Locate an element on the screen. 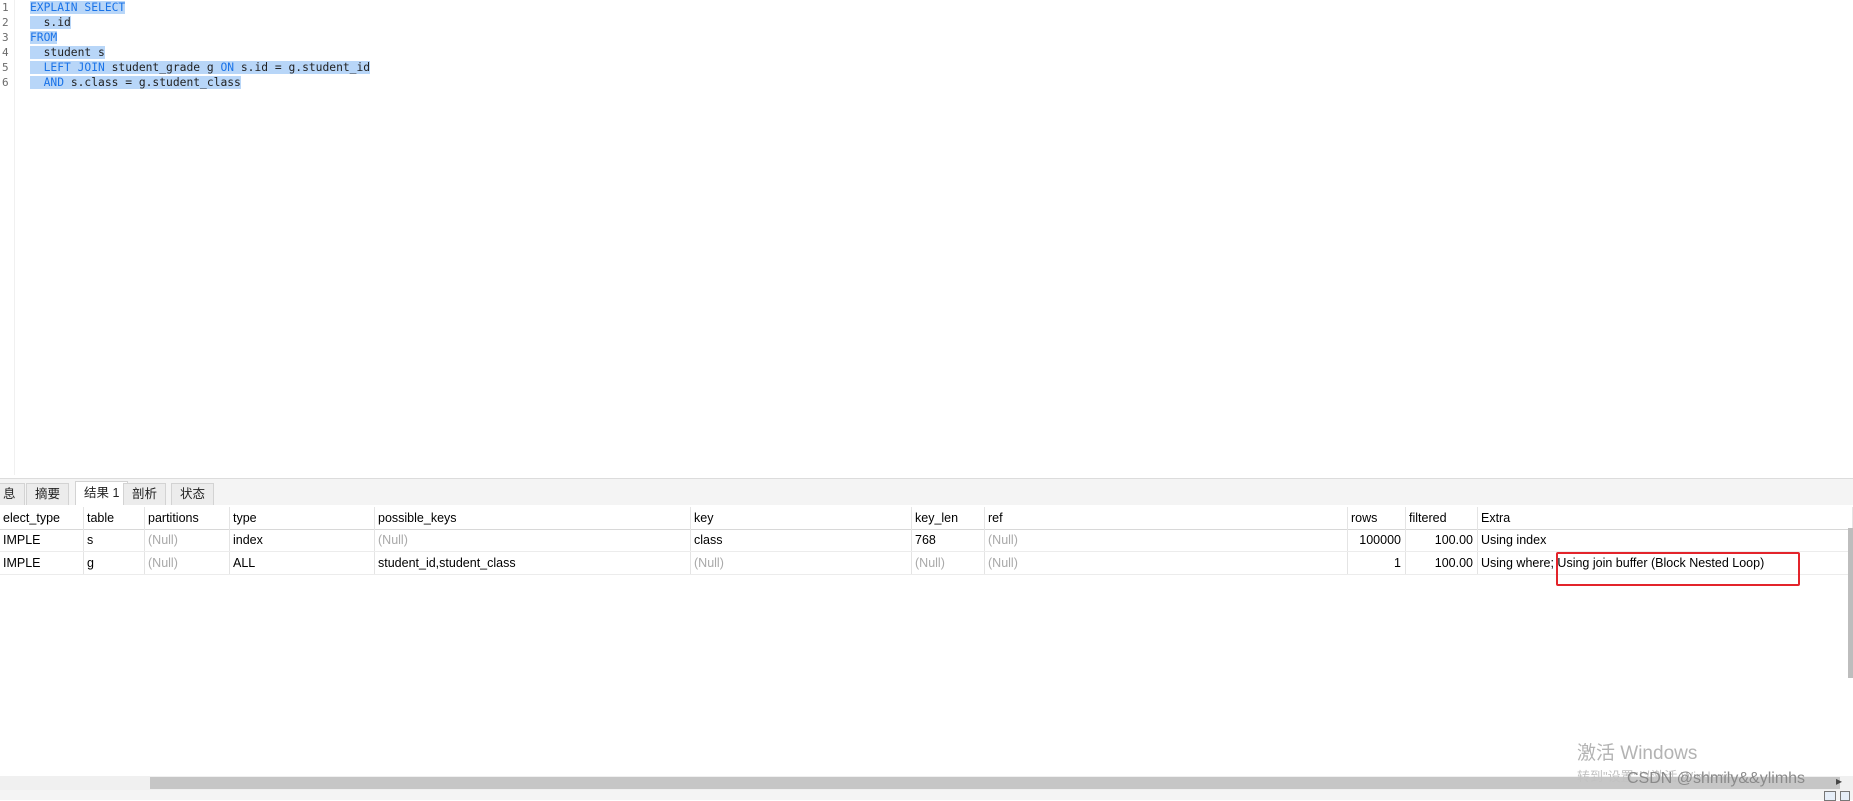  result-tab-bar: 息 摘要 结果 1 剖析 状态 is located at coordinates (926, 492).